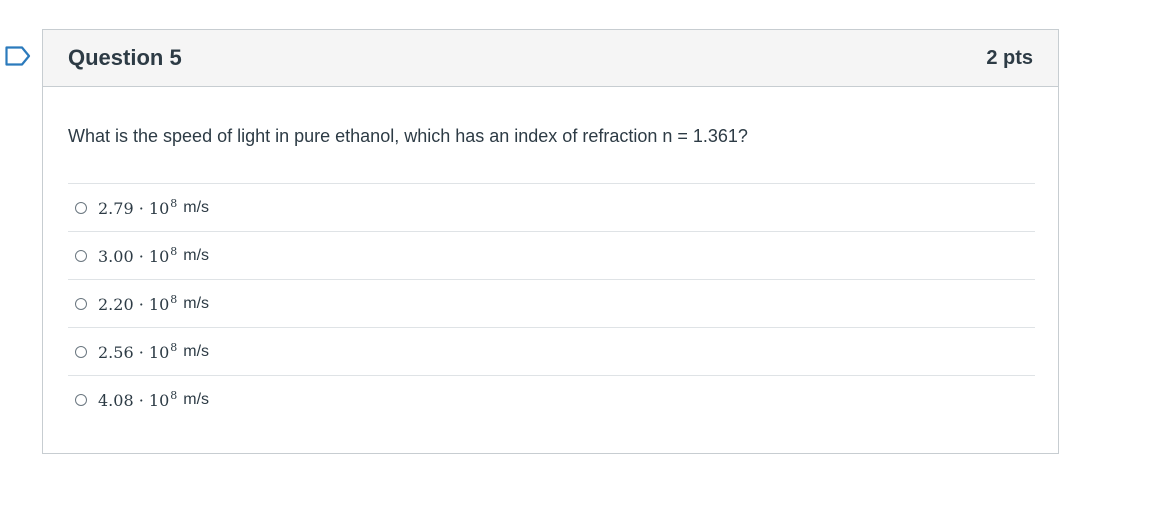 Image resolution: width=1152 pixels, height=518 pixels. What do you see at coordinates (138, 303) in the screenshot?
I see `answer-value: 2.20 · 108` at bounding box center [138, 303].